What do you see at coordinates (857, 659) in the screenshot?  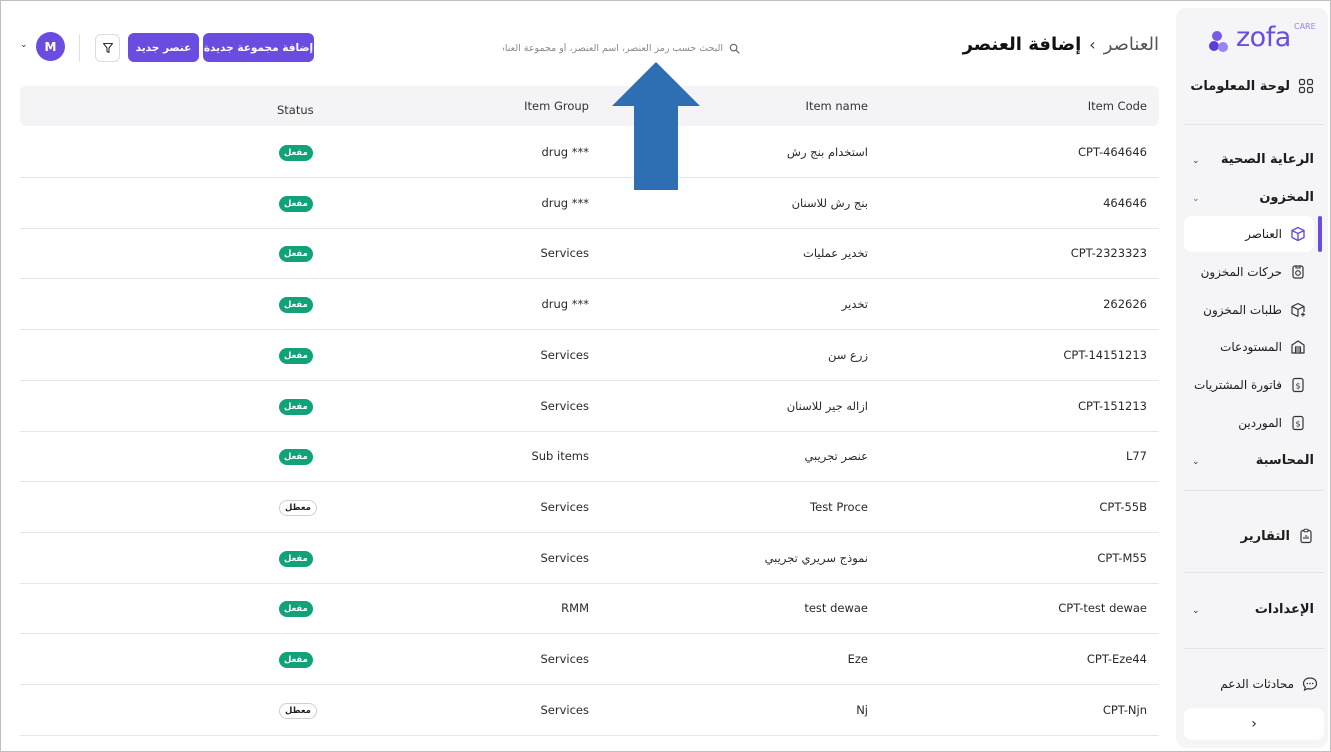 I see `item-name-cell: Eze` at bounding box center [857, 659].